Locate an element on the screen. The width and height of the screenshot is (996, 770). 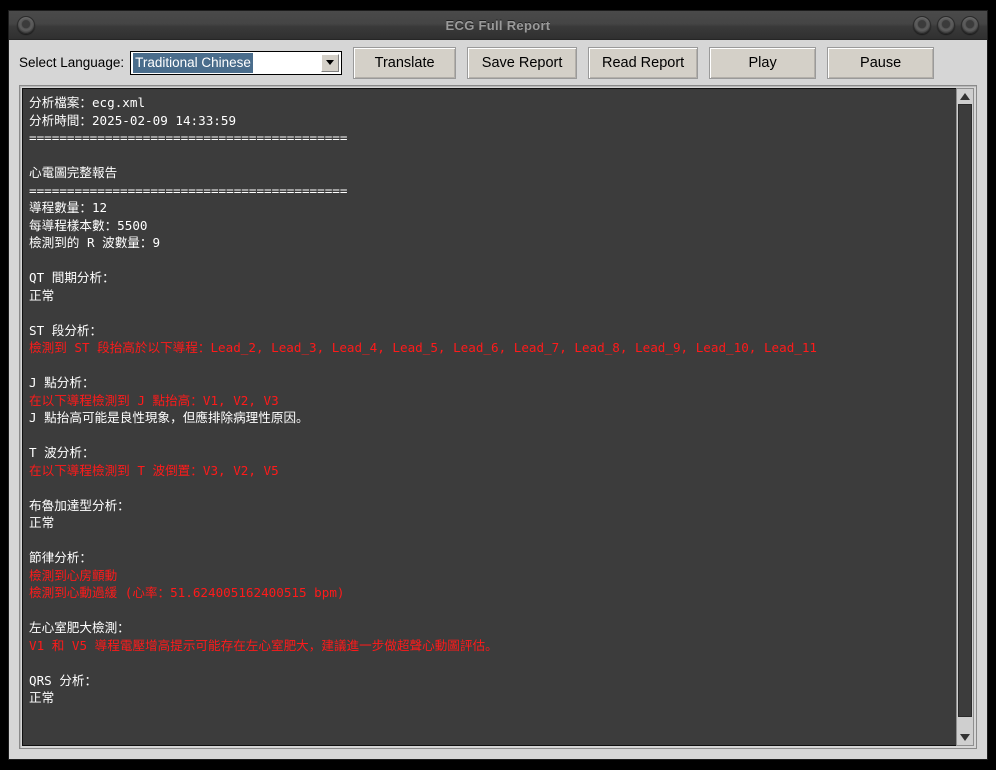
read-report-button: Read Report is located at coordinates (643, 62).